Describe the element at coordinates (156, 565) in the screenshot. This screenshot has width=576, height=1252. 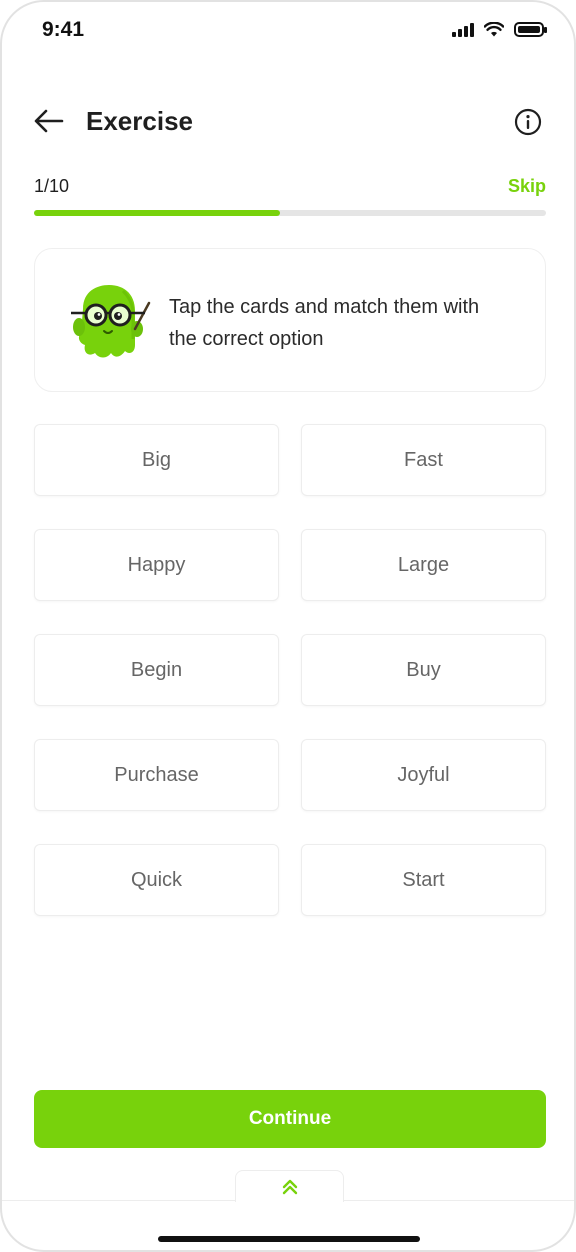
I see `match-card-happy: Happy` at that location.